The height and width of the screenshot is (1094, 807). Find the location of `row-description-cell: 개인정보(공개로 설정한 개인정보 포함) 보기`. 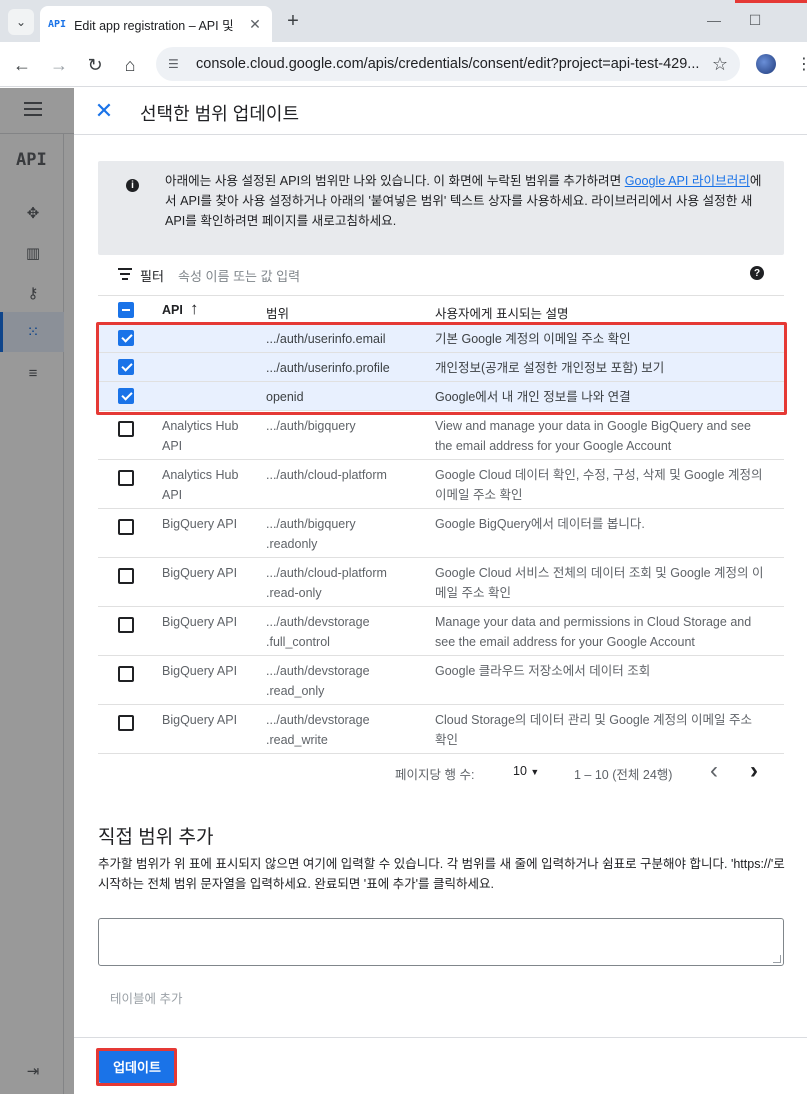

row-description-cell: 개인정보(공개로 설정한 개인정보 포함) 보기 is located at coordinates (550, 368).